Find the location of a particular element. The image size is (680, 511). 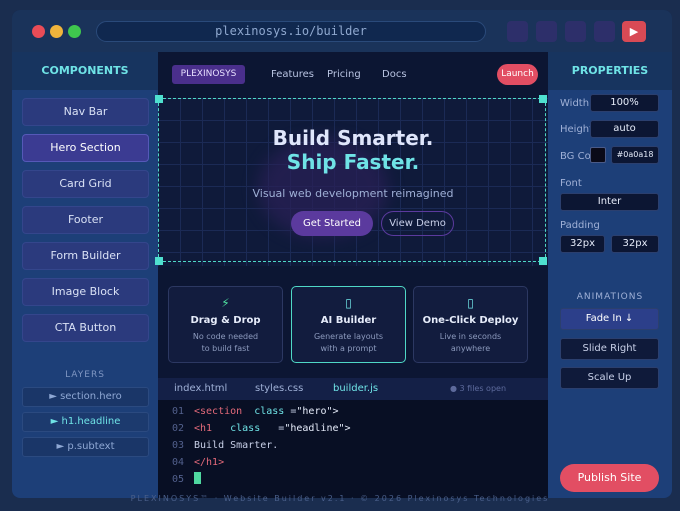

properties-title: PROPERTIES is located at coordinates (610, 71).